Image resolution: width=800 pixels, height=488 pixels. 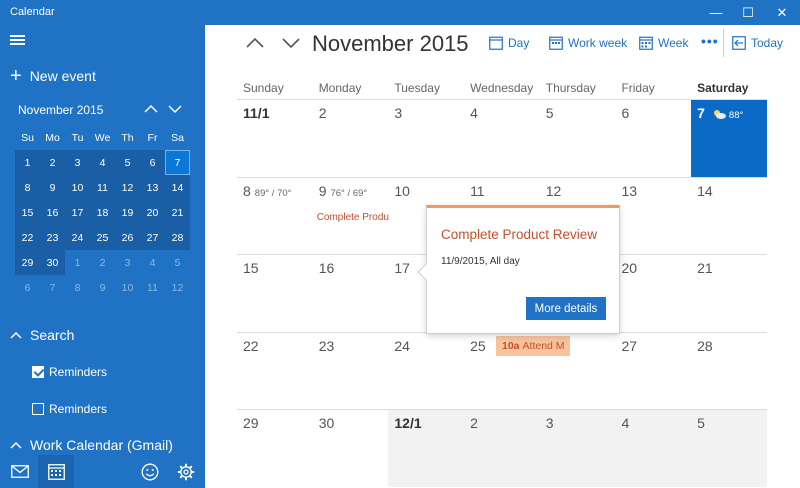 What do you see at coordinates (351, 371) in the screenshot?
I see `day-cell: 23` at bounding box center [351, 371].